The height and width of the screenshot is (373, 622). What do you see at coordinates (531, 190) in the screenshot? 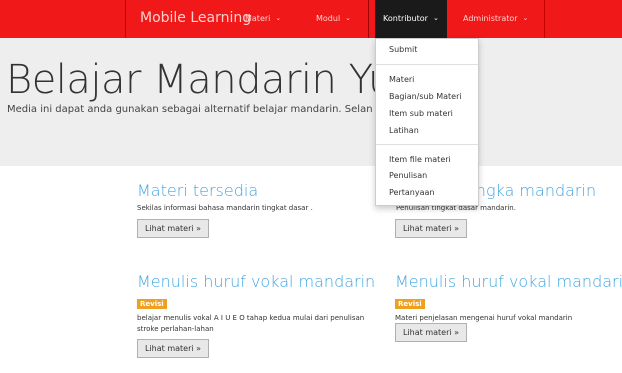
I see `card-title: angka mandarin` at bounding box center [531, 190].